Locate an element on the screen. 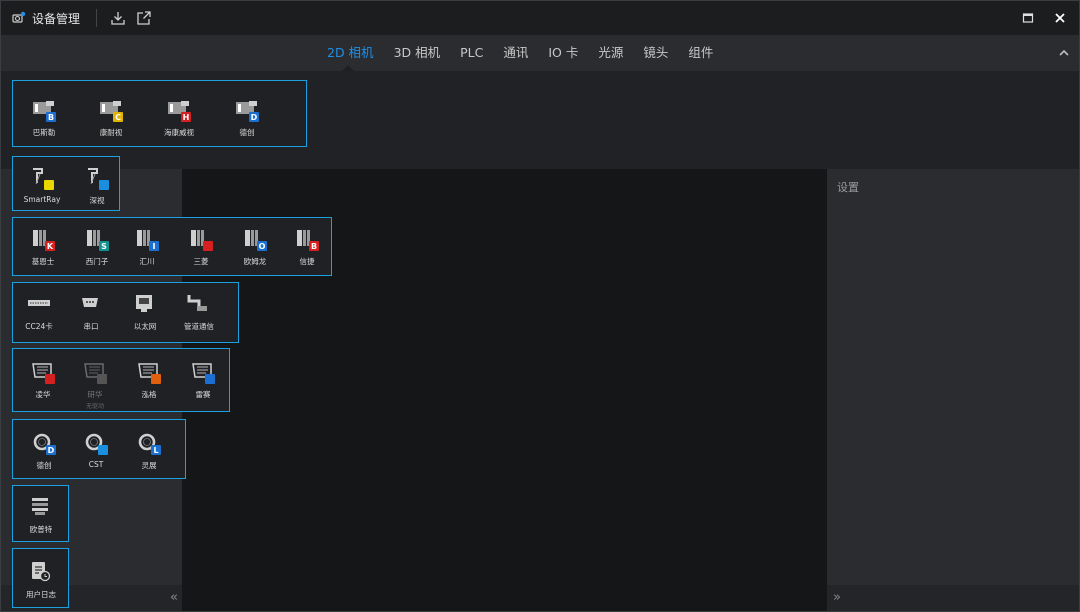  maximize-button is located at coordinates (1028, 18).